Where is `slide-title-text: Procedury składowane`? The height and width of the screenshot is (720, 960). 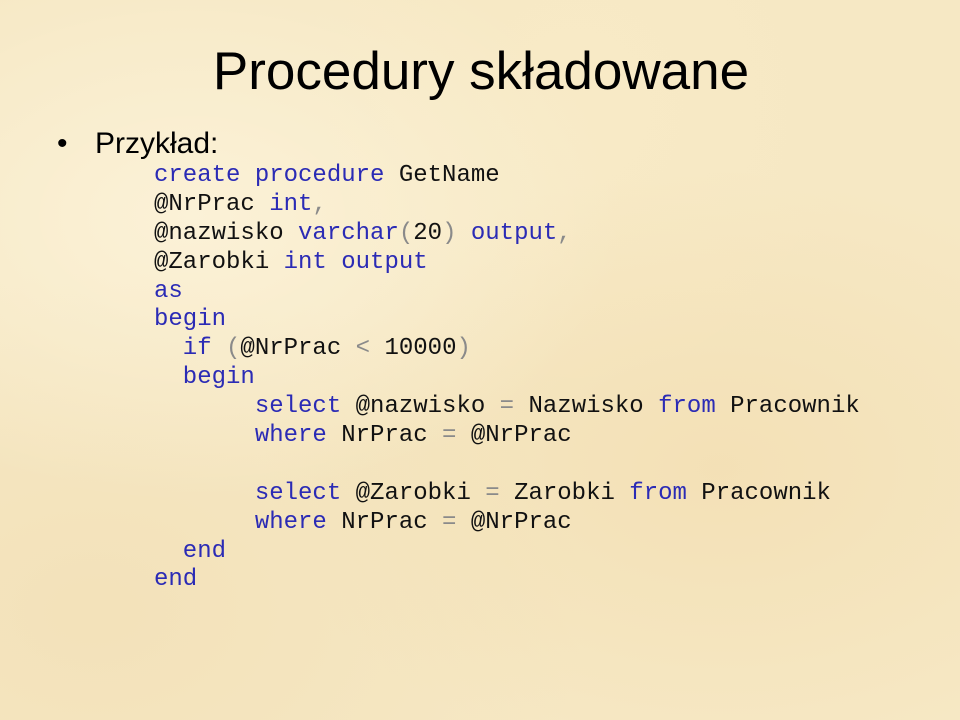
slide-title-text: Procedury składowane is located at coordinates (481, 71).